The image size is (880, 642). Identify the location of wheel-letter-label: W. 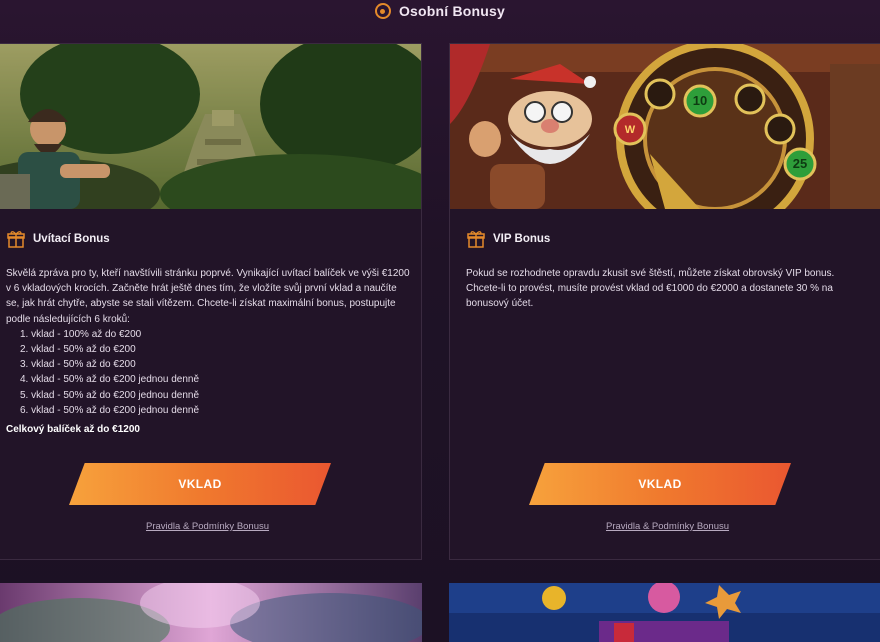
(630, 130).